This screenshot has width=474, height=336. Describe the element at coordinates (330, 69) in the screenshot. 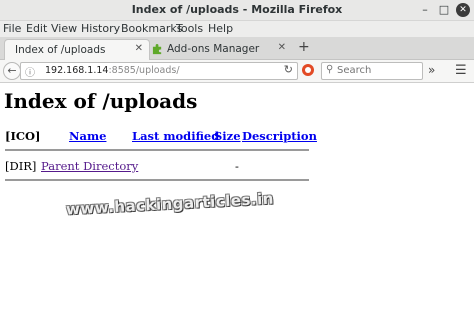

I see `search-icon: ⚲` at that location.